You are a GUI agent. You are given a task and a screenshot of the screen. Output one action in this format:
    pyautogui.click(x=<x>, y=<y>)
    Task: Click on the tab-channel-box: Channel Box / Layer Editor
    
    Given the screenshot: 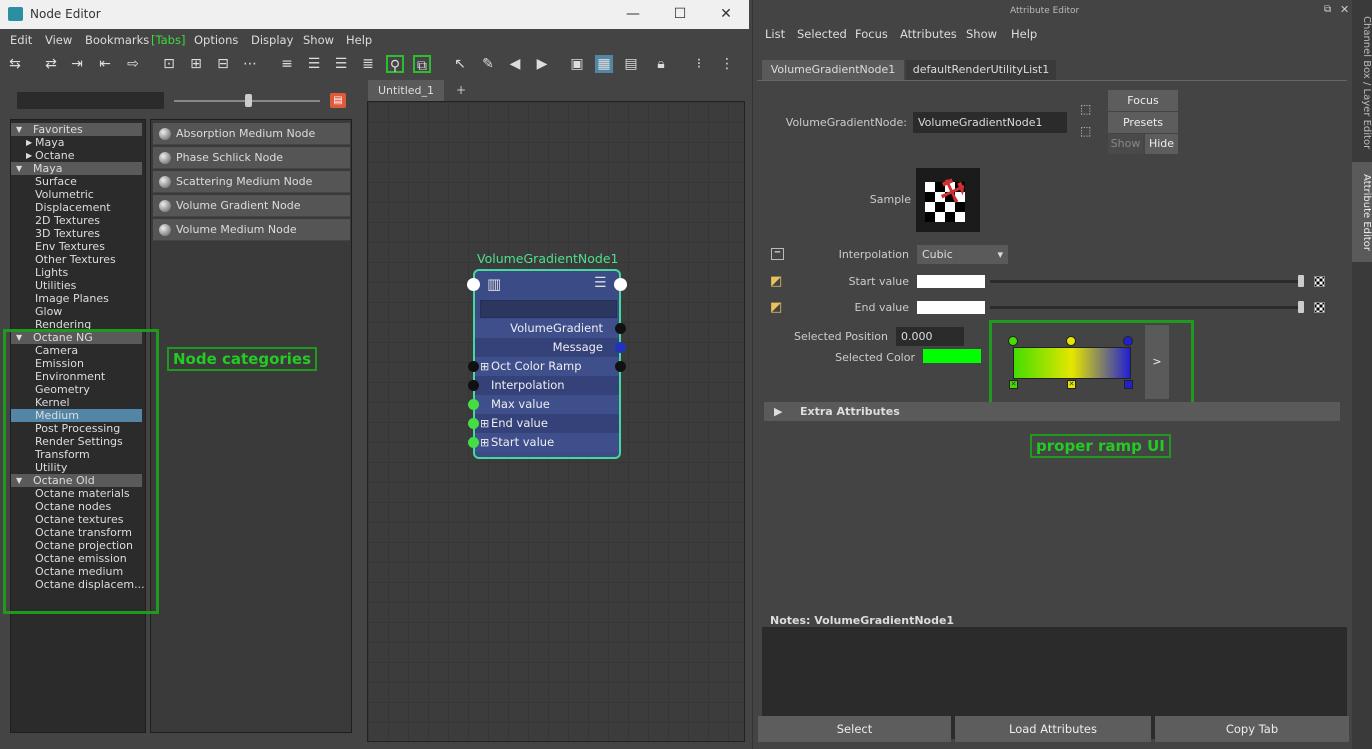 What is the action you would take?
    pyautogui.click(x=1362, y=83)
    